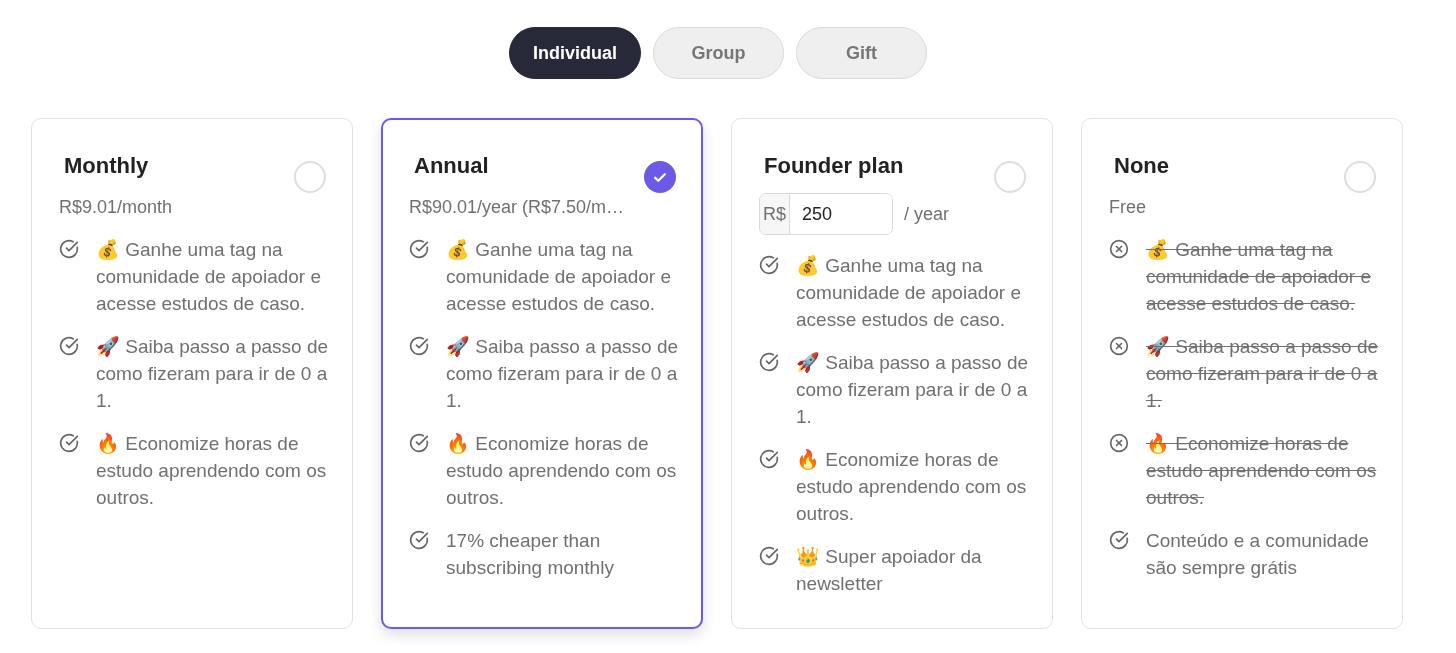  What do you see at coordinates (1128, 207) in the screenshot?
I see `plan-price: Free` at bounding box center [1128, 207].